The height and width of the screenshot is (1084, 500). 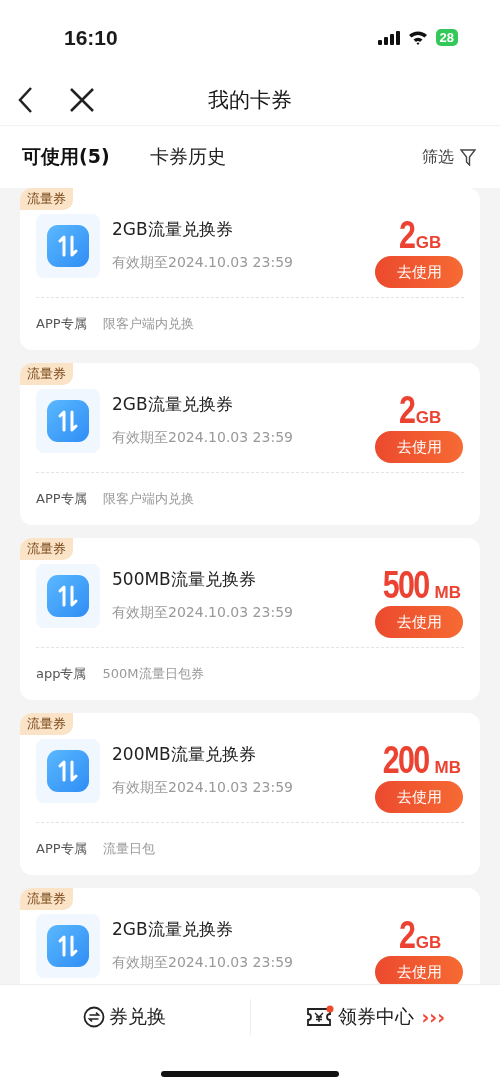 I want to click on coupon-amount: 500, so click(x=405, y=585).